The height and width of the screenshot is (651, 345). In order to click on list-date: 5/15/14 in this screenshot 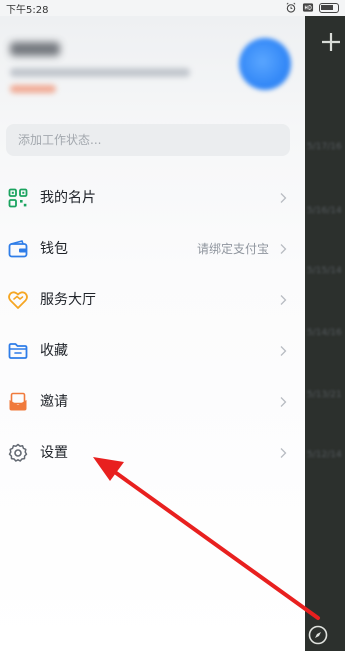, I will do `click(324, 271)`.